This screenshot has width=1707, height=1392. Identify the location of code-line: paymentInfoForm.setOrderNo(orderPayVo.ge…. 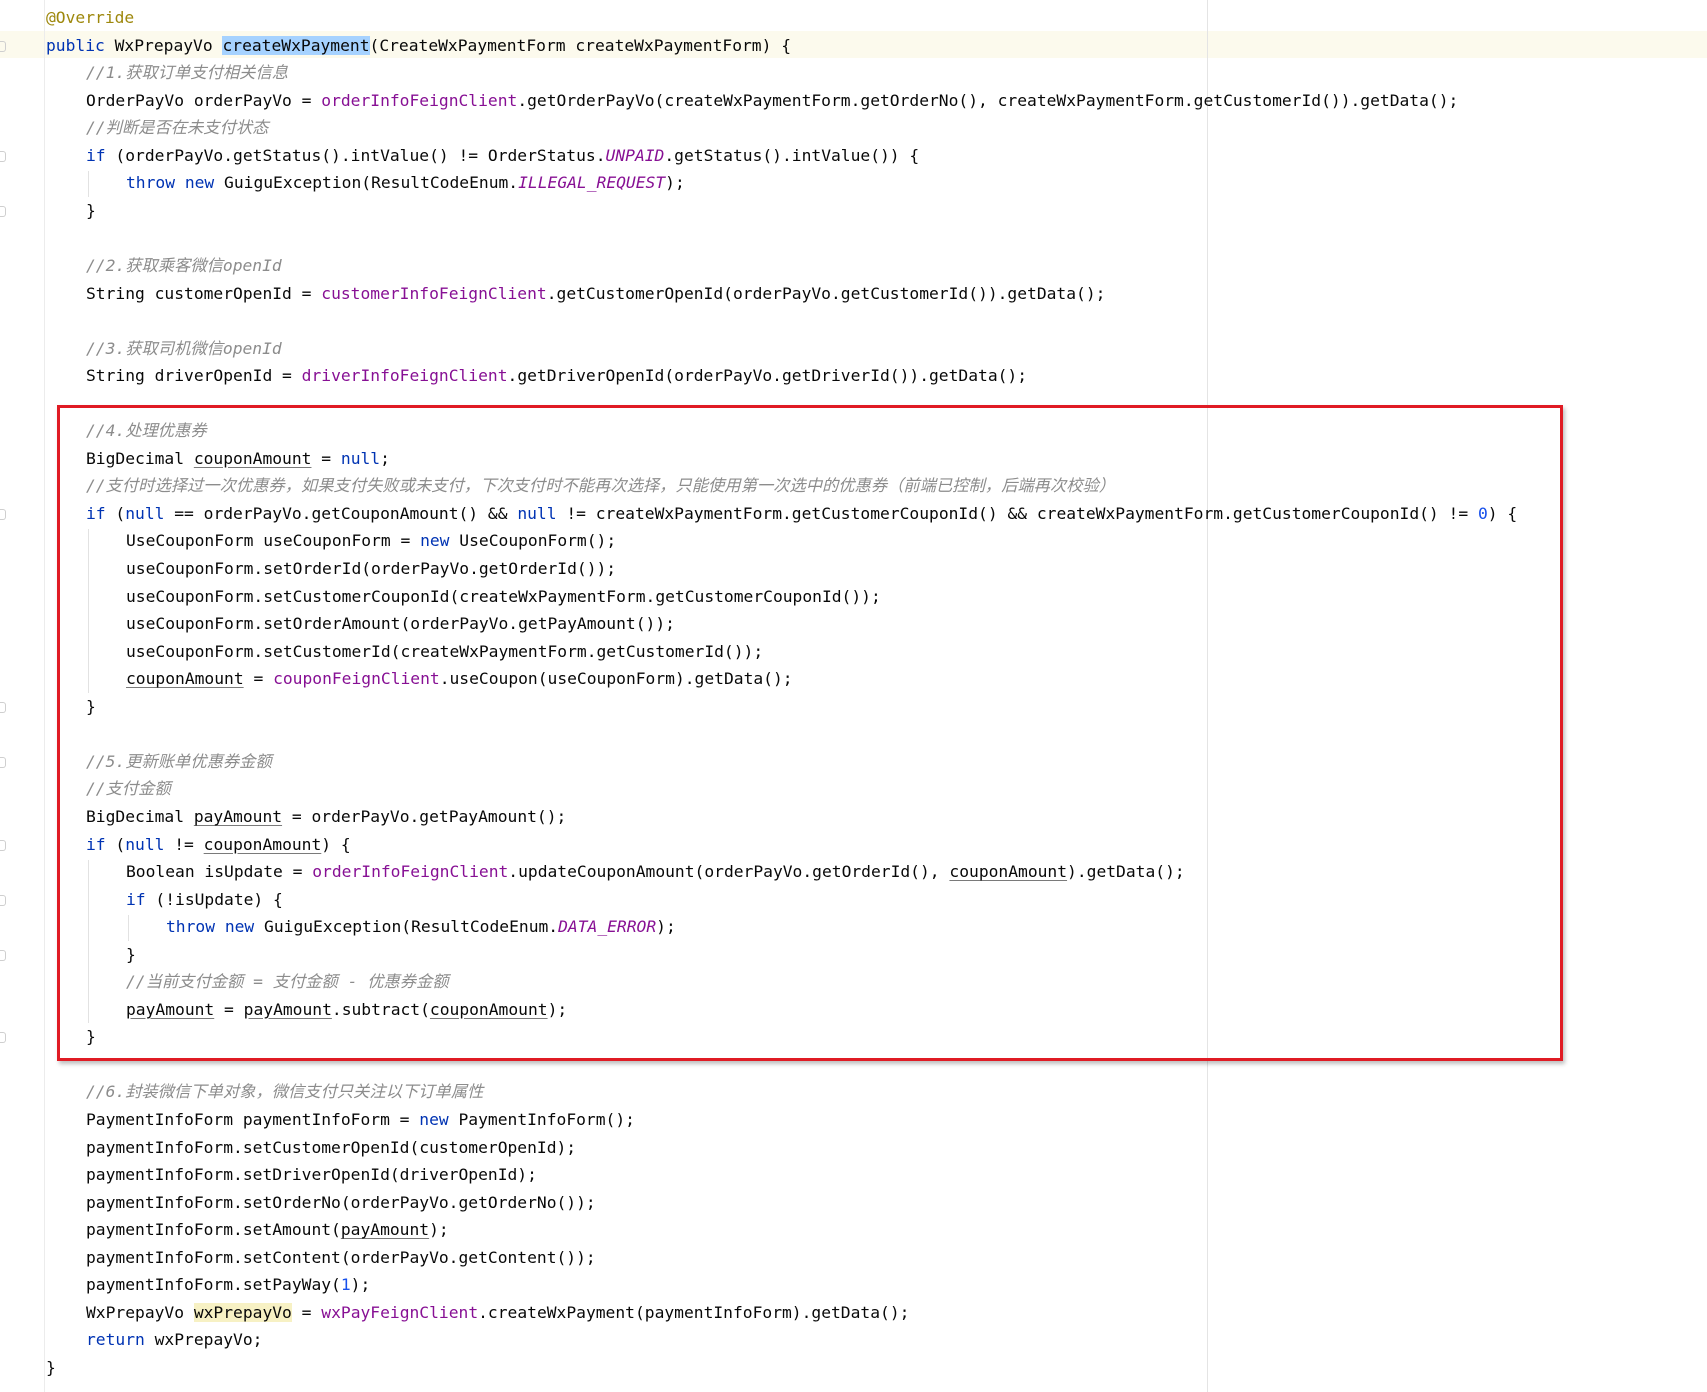
(341, 1202).